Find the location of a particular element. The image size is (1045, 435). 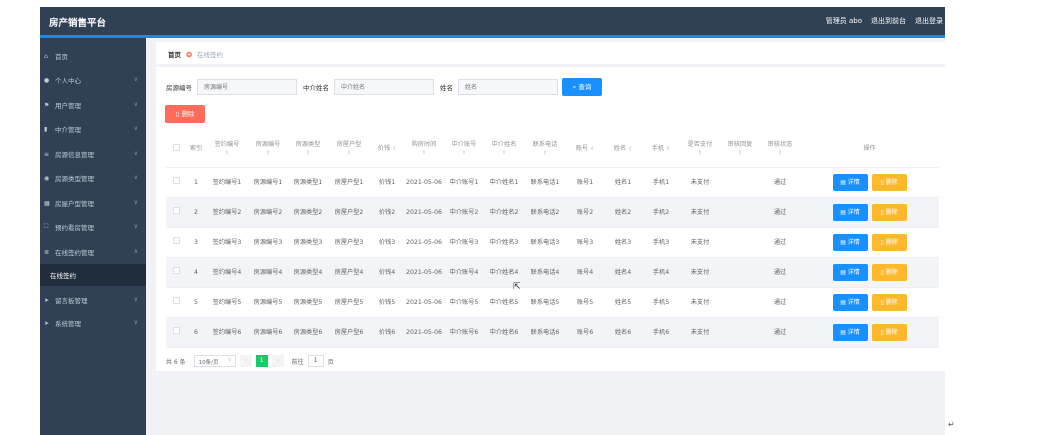

col-phone: 联系电话 ⇕ is located at coordinates (545, 149).